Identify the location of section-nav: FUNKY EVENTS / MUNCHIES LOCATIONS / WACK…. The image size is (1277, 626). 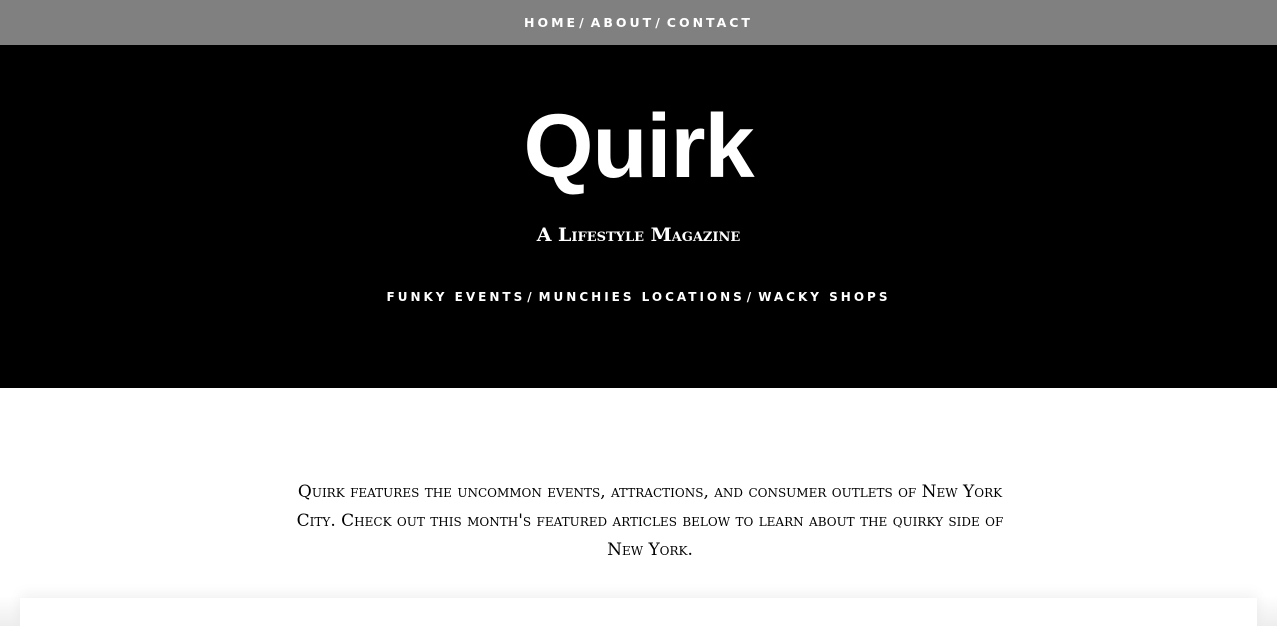
(638, 297).